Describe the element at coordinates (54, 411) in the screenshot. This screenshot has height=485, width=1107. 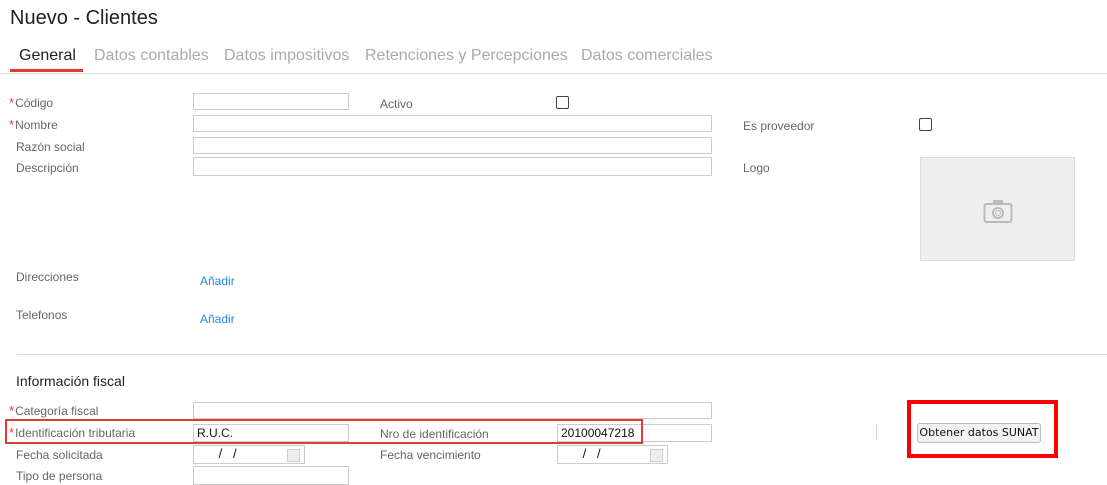
I see `categoria-label: *Categoría fiscal` at that location.